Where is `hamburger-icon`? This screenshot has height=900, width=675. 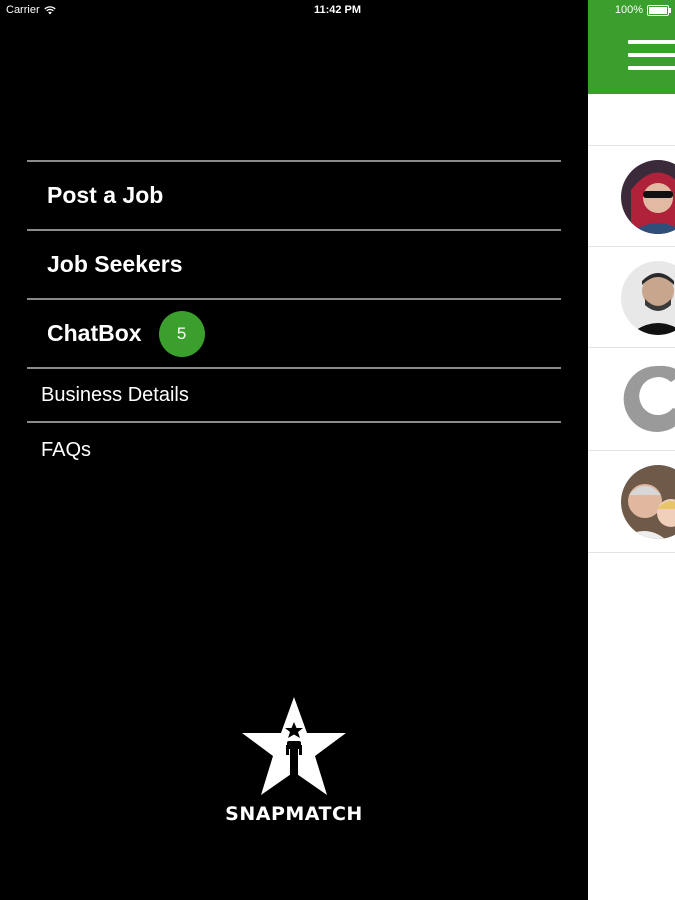 hamburger-icon is located at coordinates (651, 59).